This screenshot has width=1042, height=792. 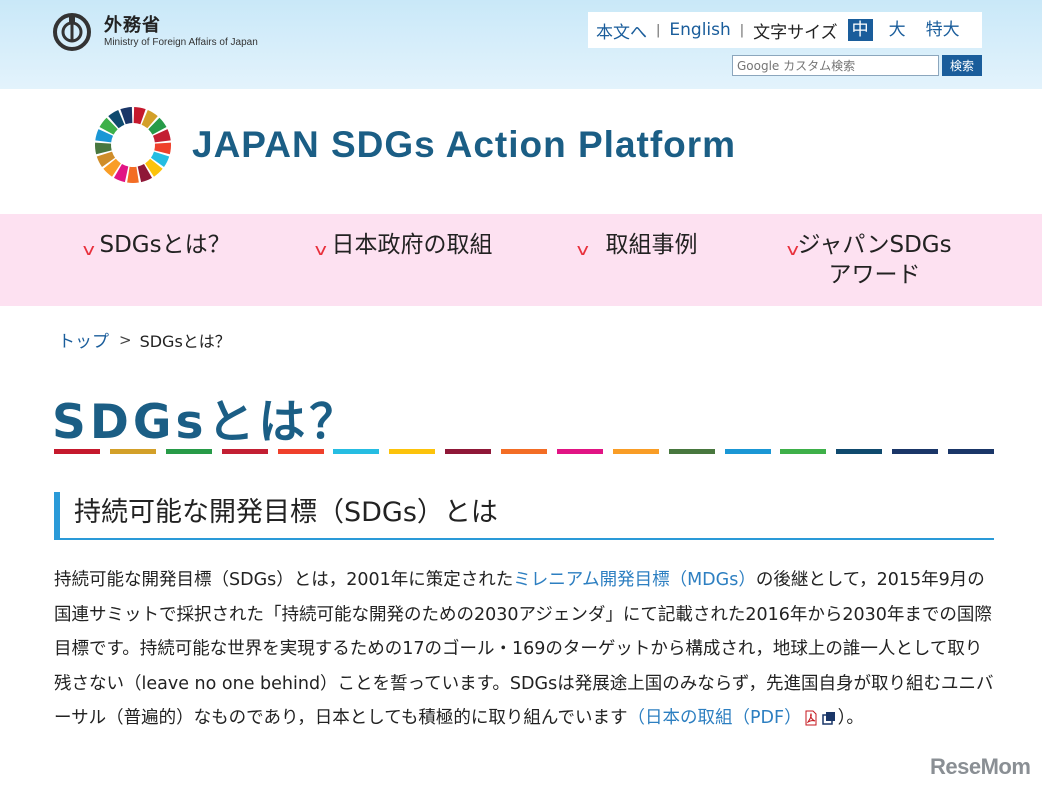 What do you see at coordinates (943, 30) in the screenshot?
I see `font-size-xlarge-button: 特大` at bounding box center [943, 30].